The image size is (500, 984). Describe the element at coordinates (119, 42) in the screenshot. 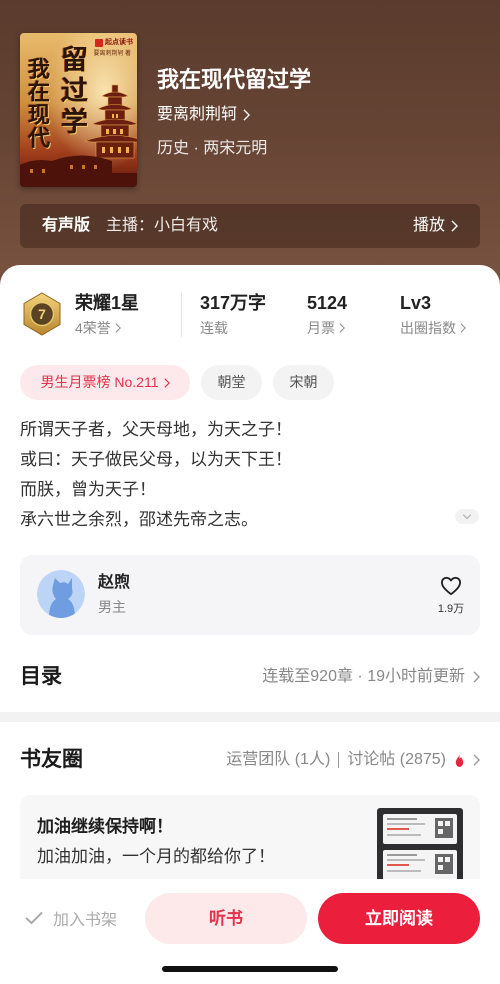

I see `cover-brand-text: 起点读书` at that location.